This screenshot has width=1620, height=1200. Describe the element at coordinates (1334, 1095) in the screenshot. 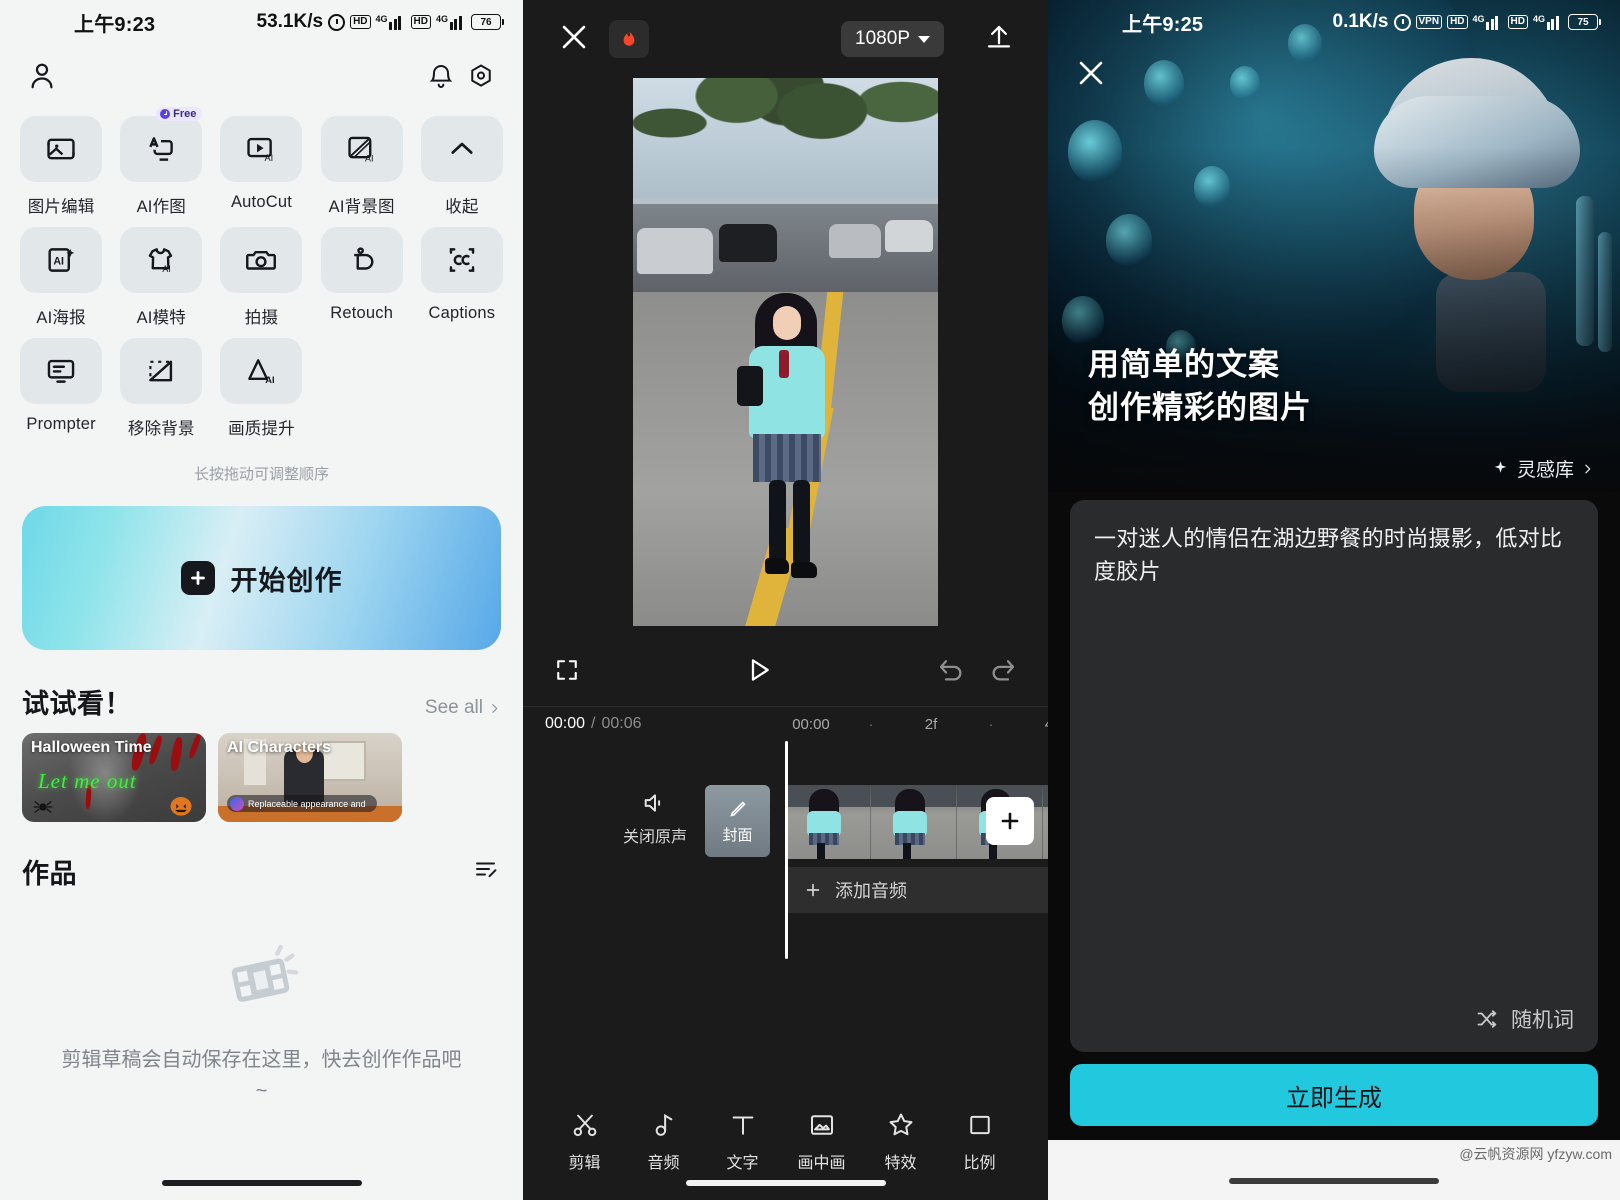

I see `generate-button: 立即生成` at that location.